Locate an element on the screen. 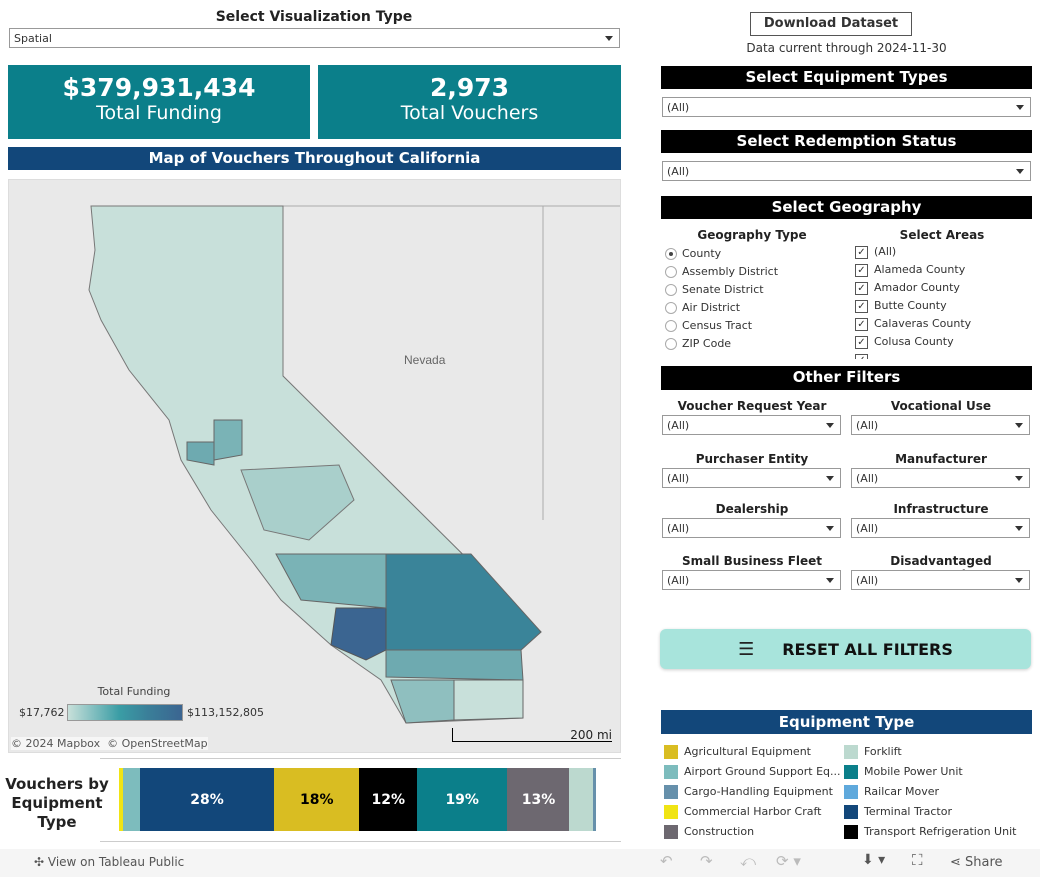 Image resolution: width=1040 pixels, height=877 pixels. area-checkbox: ✓ (All) is located at coordinates (875, 254).